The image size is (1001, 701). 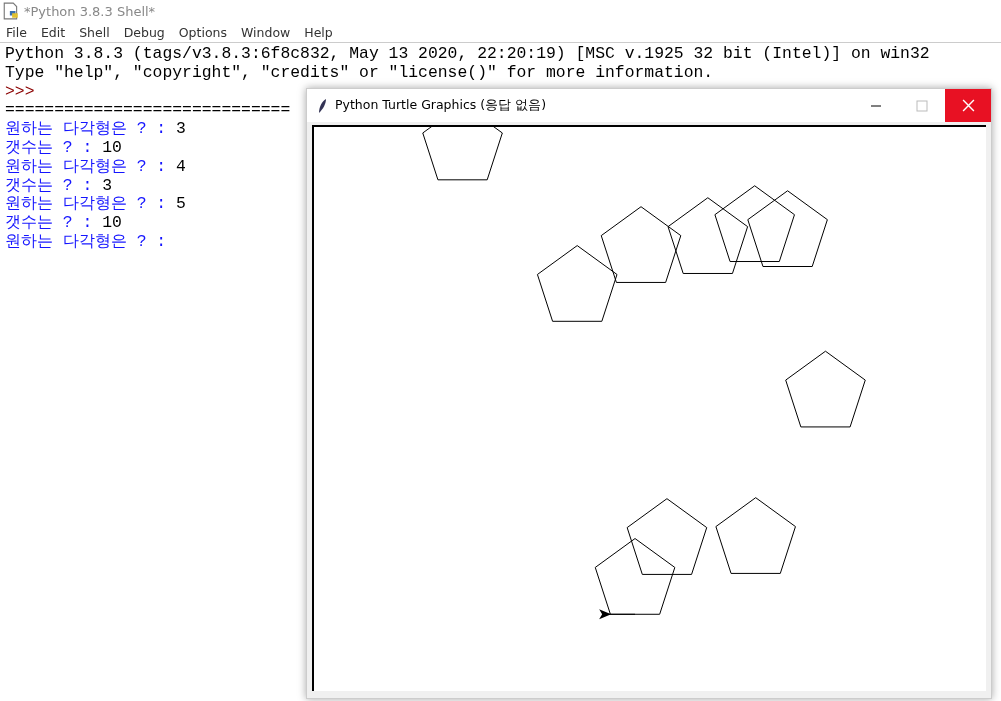 What do you see at coordinates (53, 32) in the screenshot?
I see `menu-item: Edit` at bounding box center [53, 32].